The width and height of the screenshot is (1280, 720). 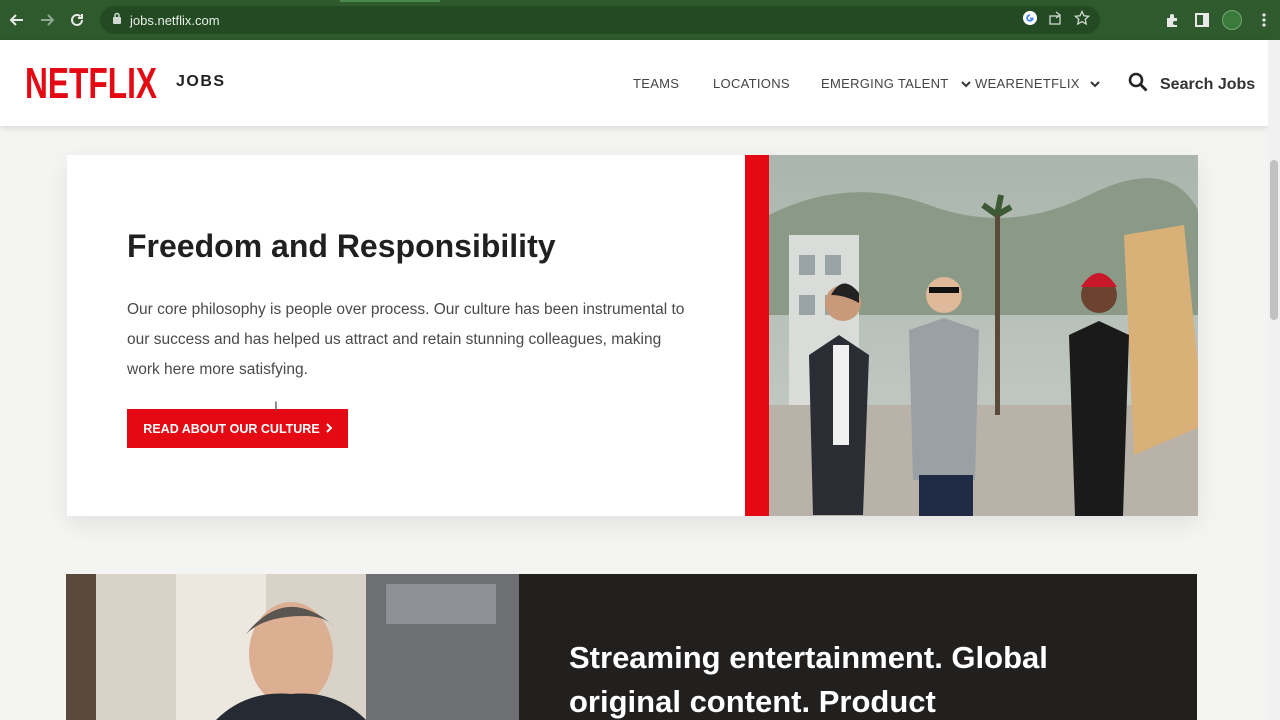 I want to click on netflix-logo-wordmark: NETFLIX, so click(x=91, y=83).